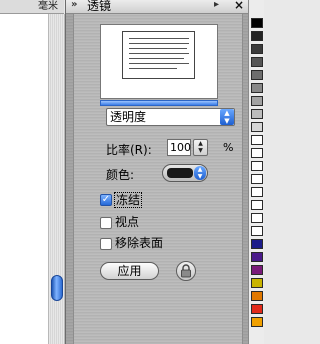 This screenshot has height=344, width=320. Describe the element at coordinates (106, 200) in the screenshot. I see `freeze-checkbox: ✓` at that location.